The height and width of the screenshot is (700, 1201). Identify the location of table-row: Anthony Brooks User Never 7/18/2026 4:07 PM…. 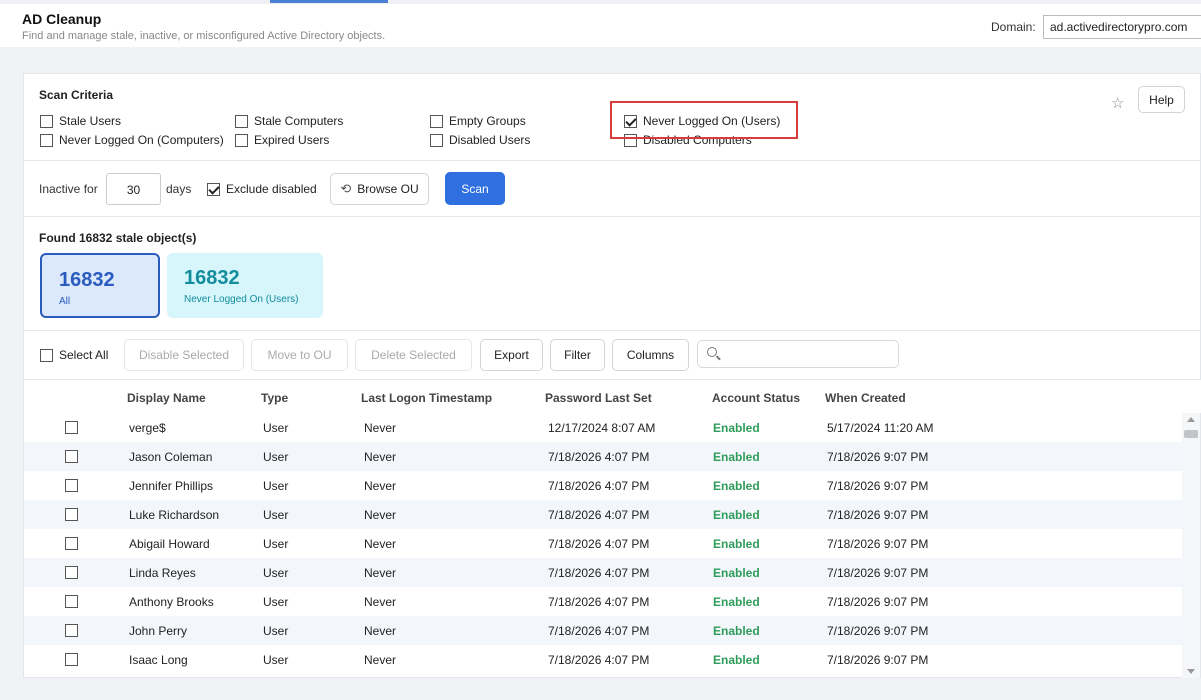
(603, 601).